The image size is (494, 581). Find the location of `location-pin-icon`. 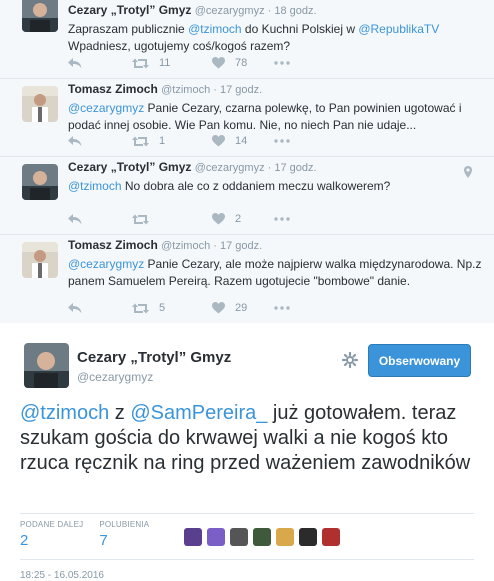

location-pin-icon is located at coordinates (468, 174).